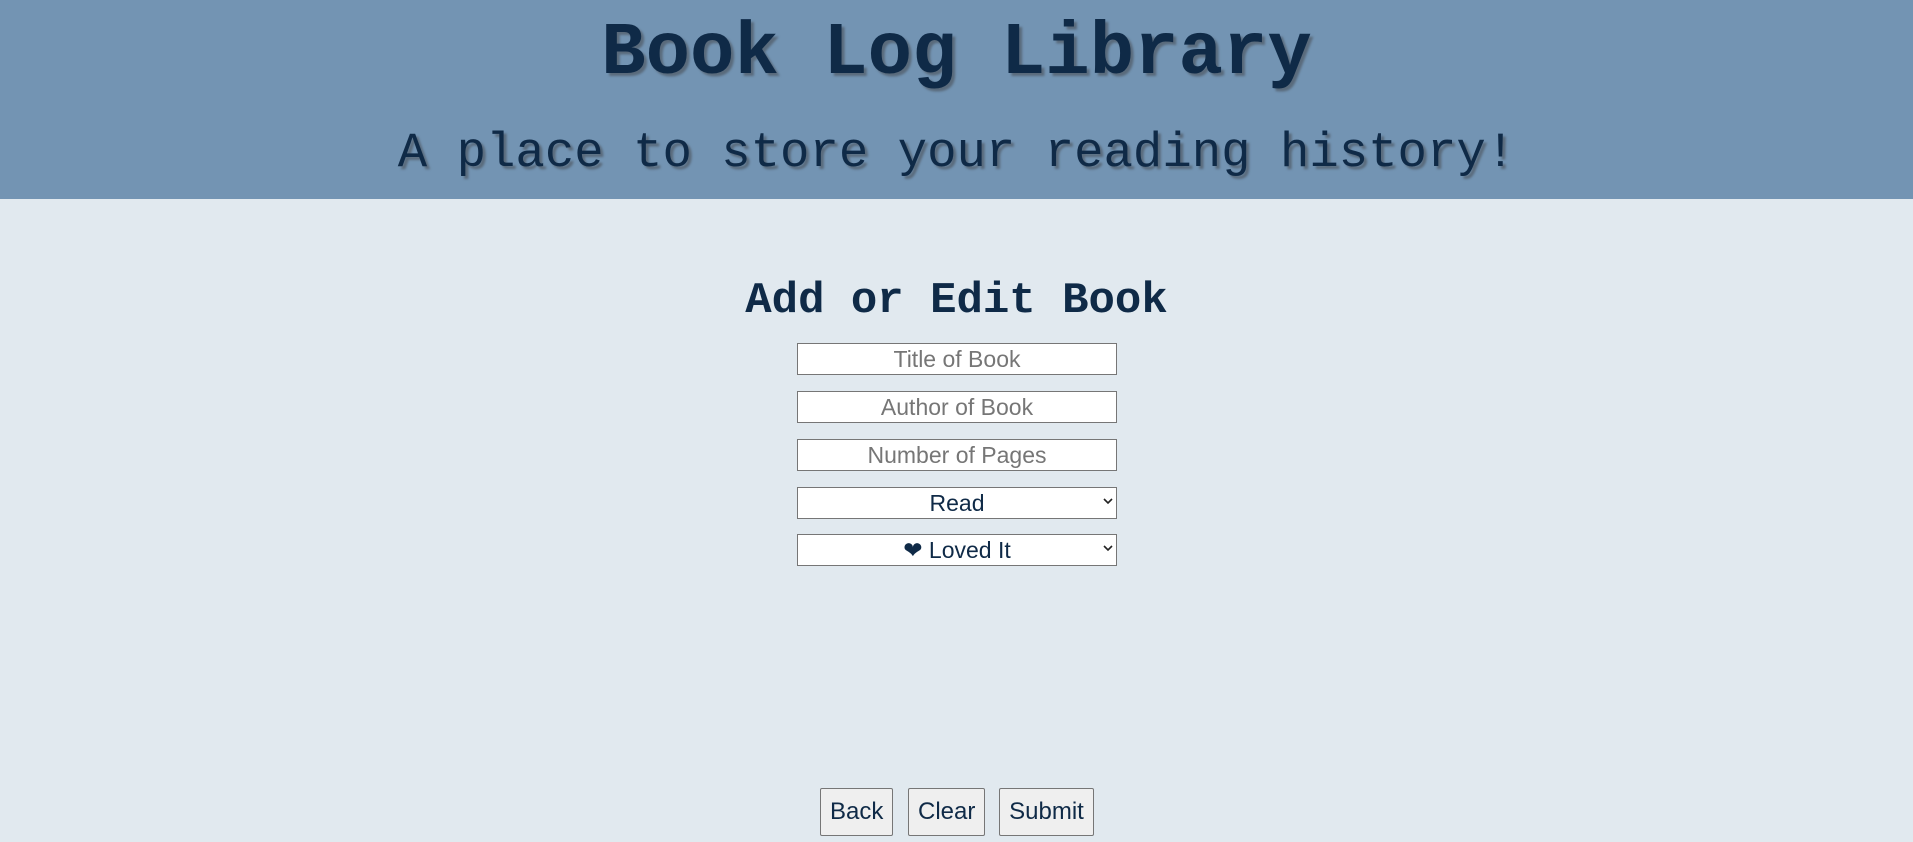  I want to click on title-input, so click(957, 359).